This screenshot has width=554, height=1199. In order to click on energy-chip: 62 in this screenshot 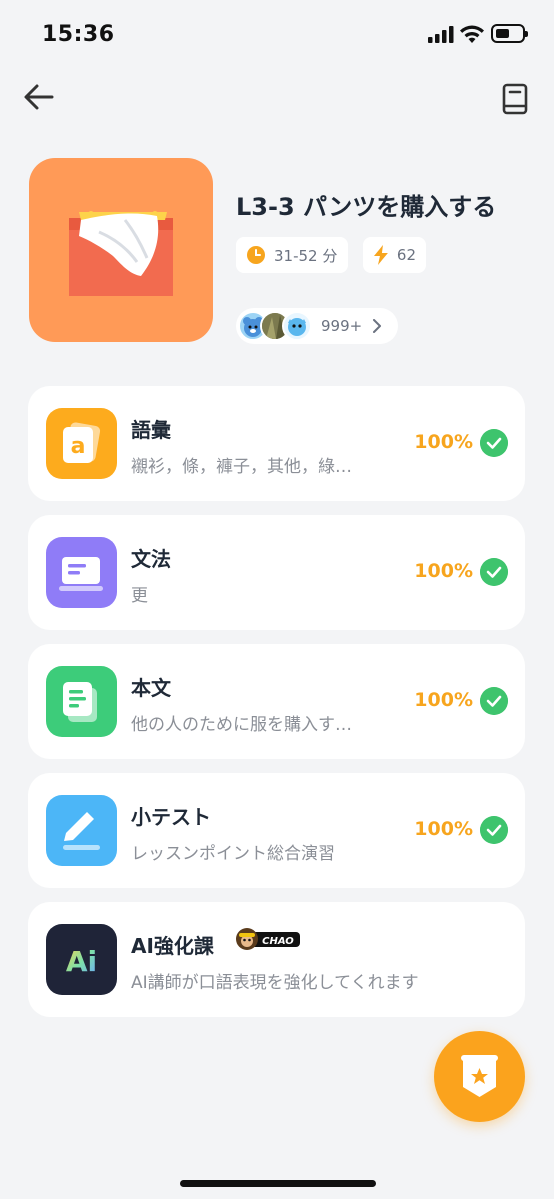, I will do `click(394, 255)`.